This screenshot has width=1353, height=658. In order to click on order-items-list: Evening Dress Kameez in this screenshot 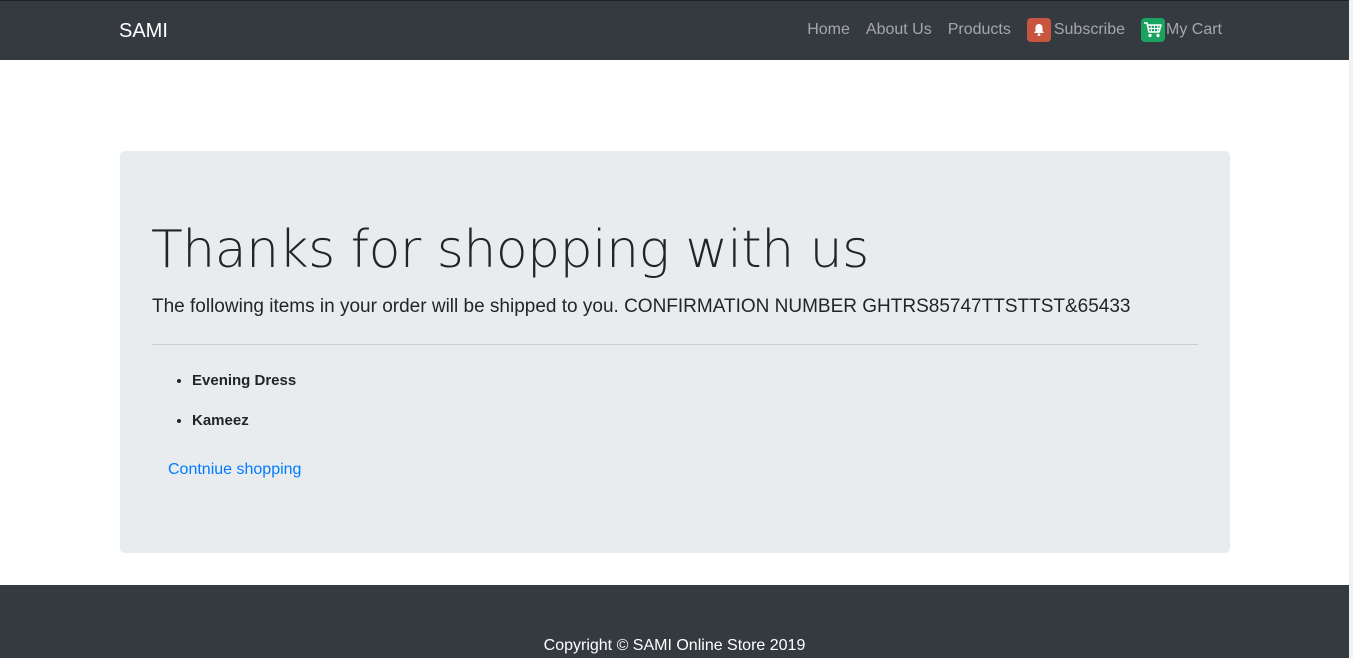, I will do `click(224, 407)`.